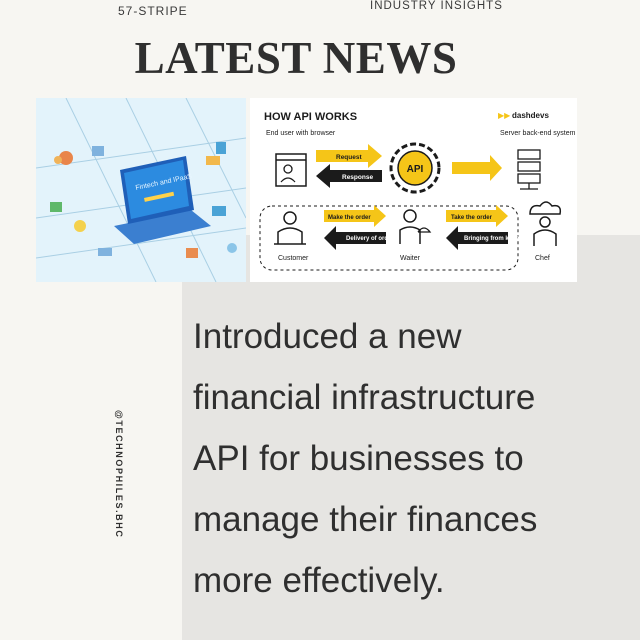 The width and height of the screenshot is (640, 640). I want to click on server-icon, so click(529, 169).